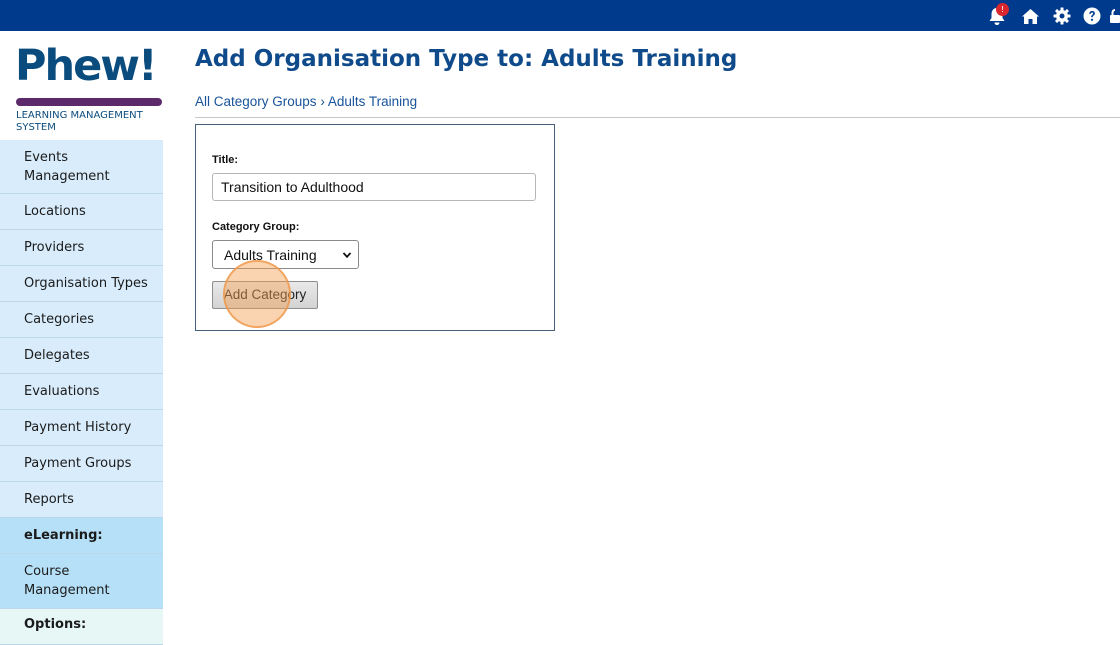  I want to click on help-button, so click(1092, 16).